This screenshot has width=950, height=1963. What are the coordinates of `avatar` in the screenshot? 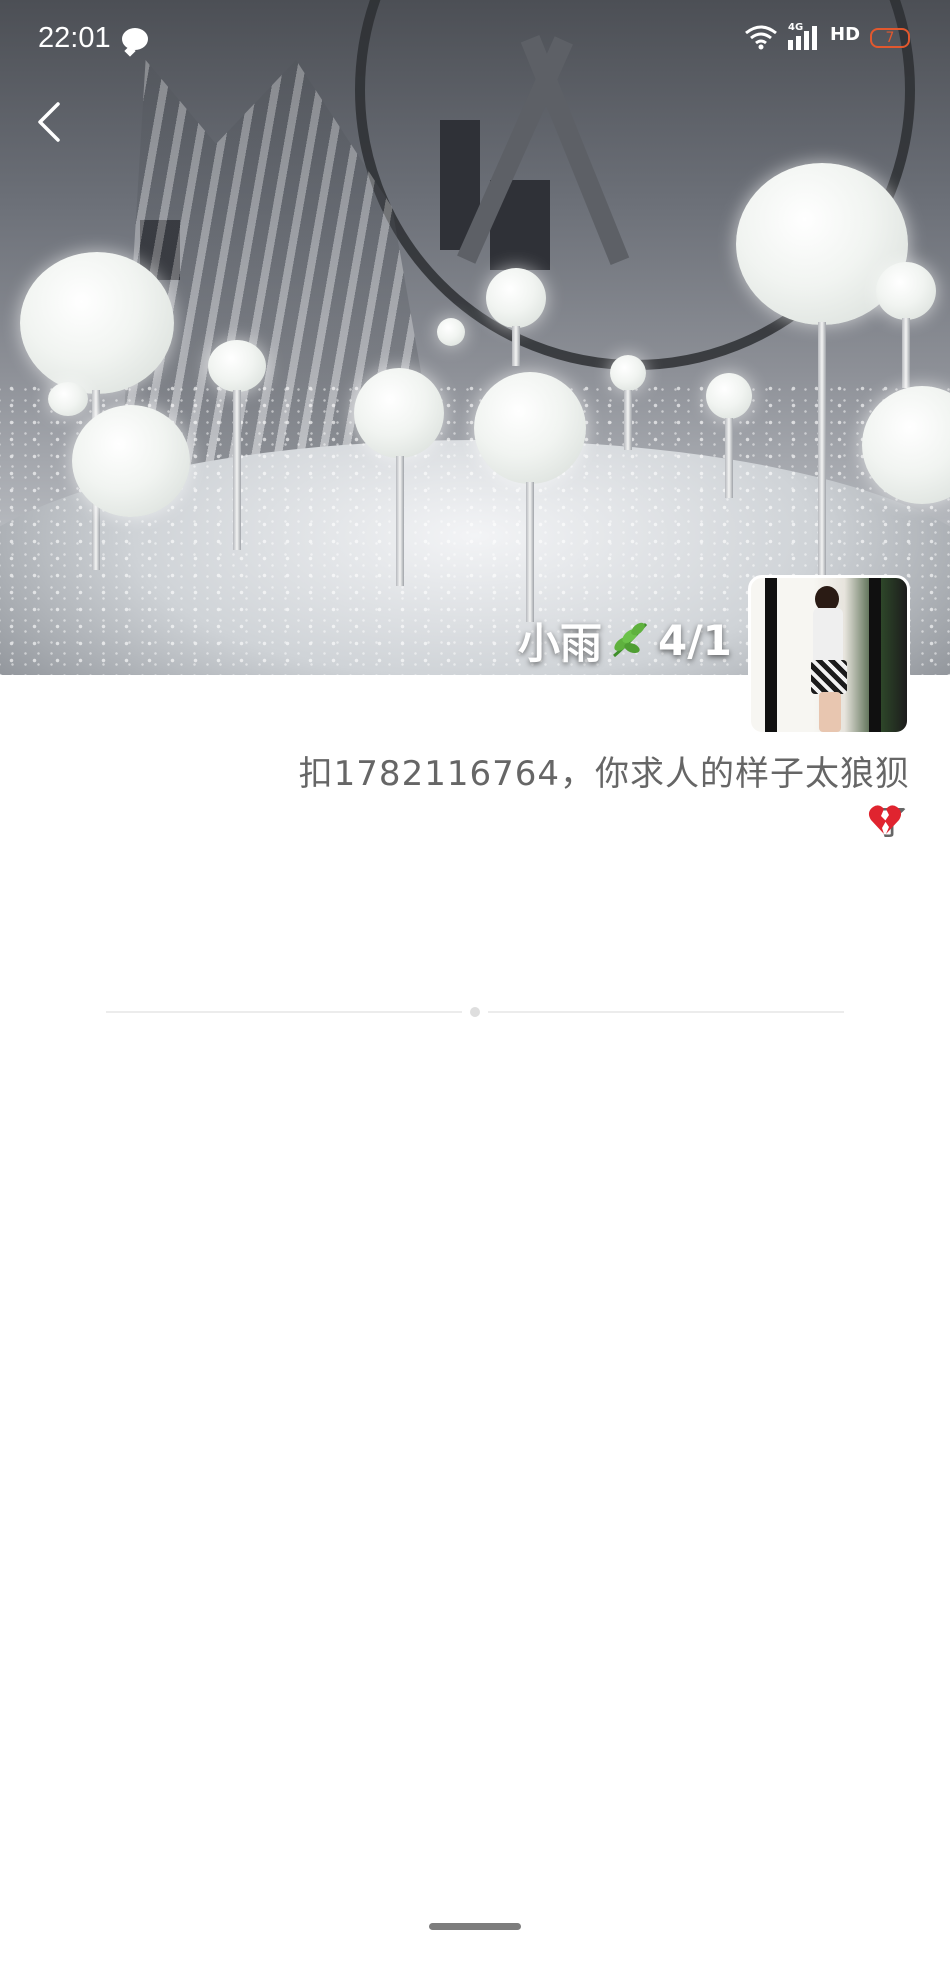 It's located at (829, 655).